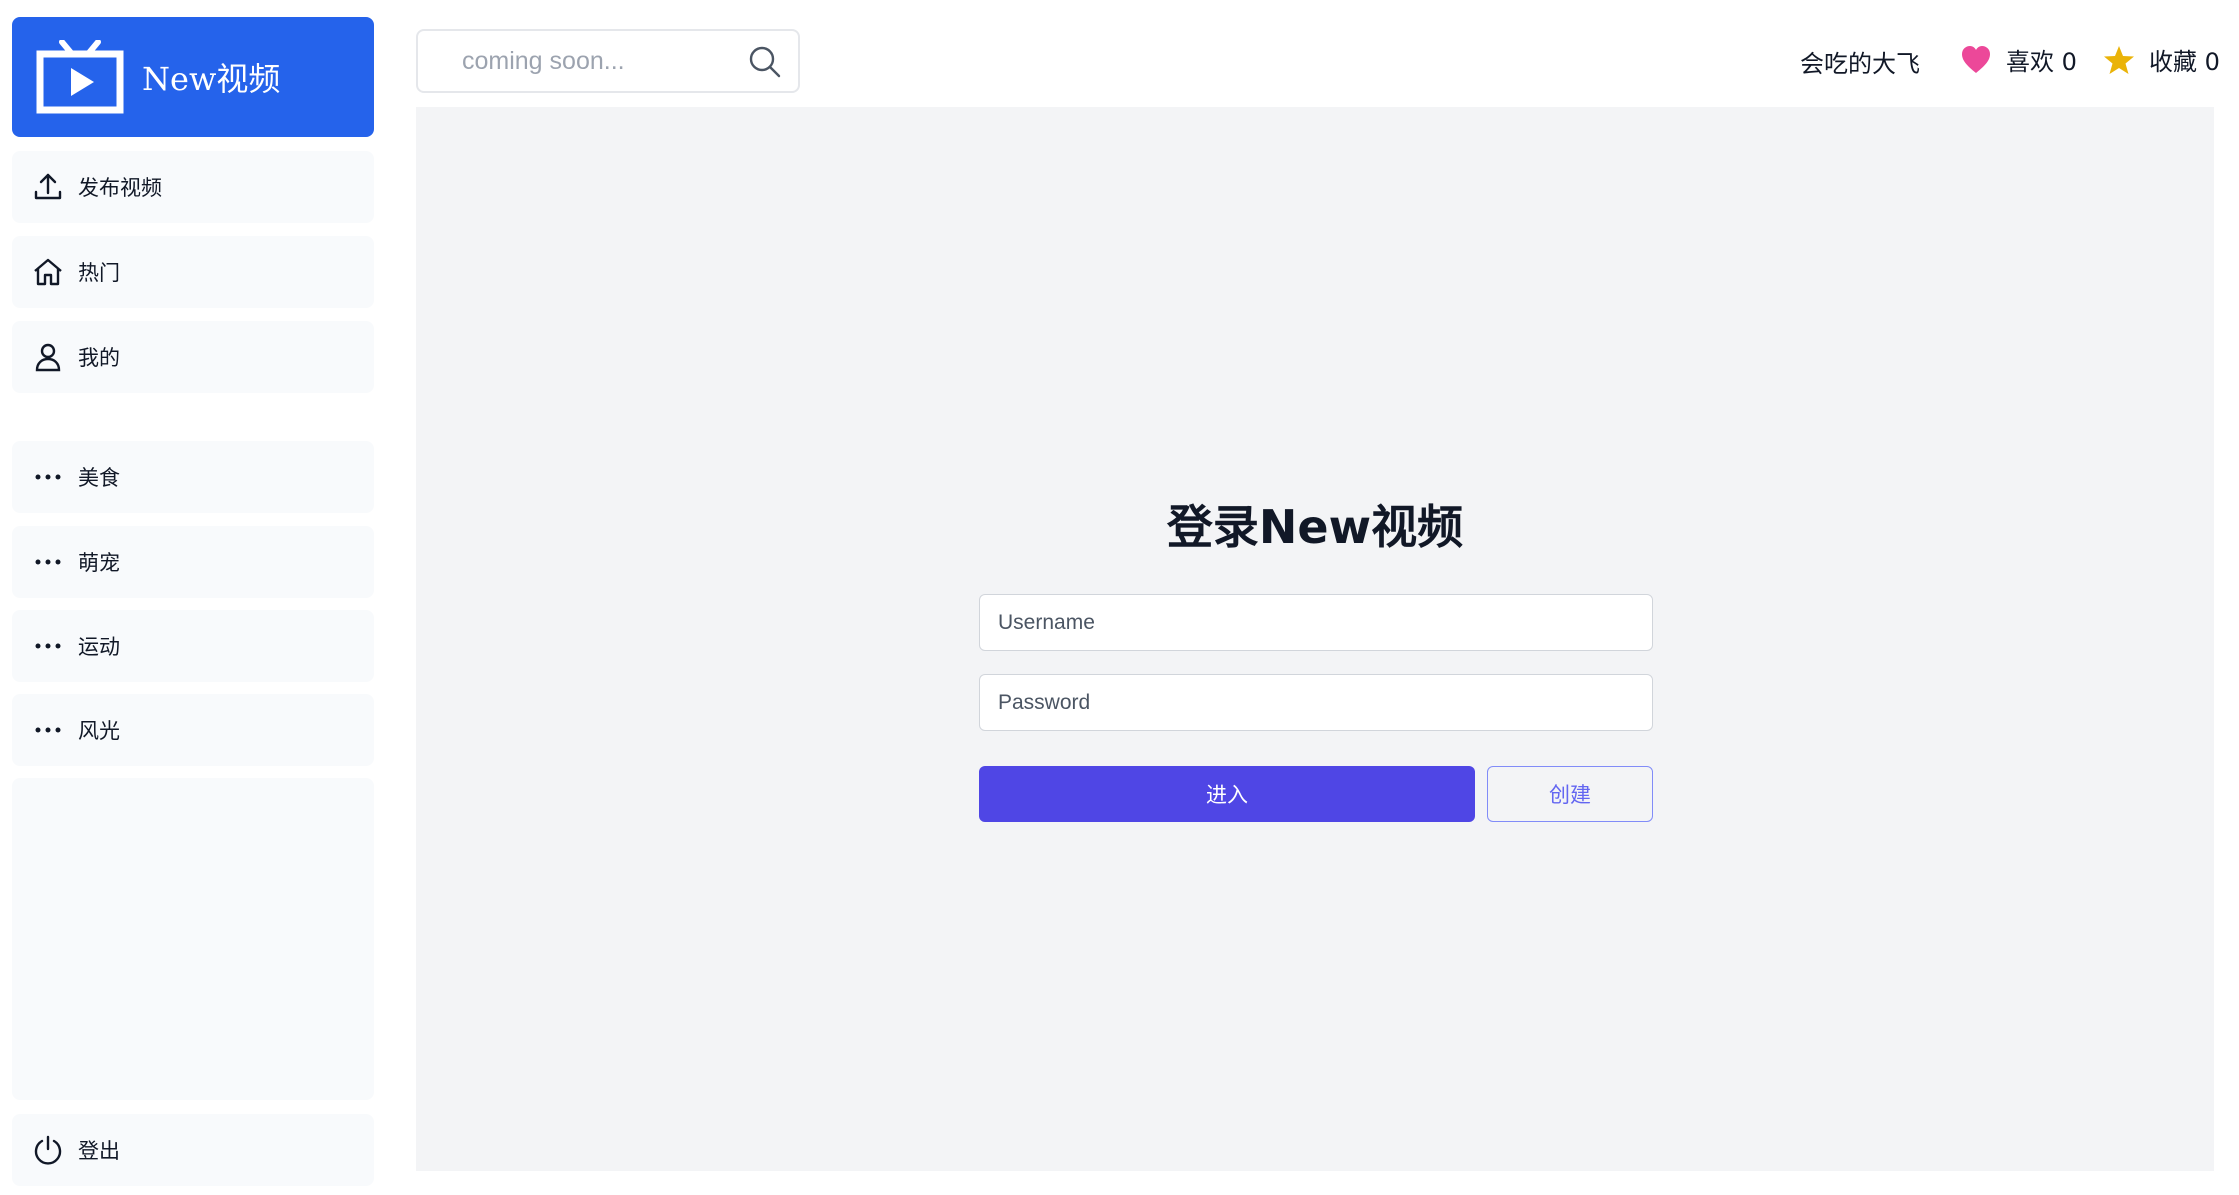 This screenshot has width=2239, height=1195. What do you see at coordinates (48, 1150) in the screenshot?
I see `power-icon` at bounding box center [48, 1150].